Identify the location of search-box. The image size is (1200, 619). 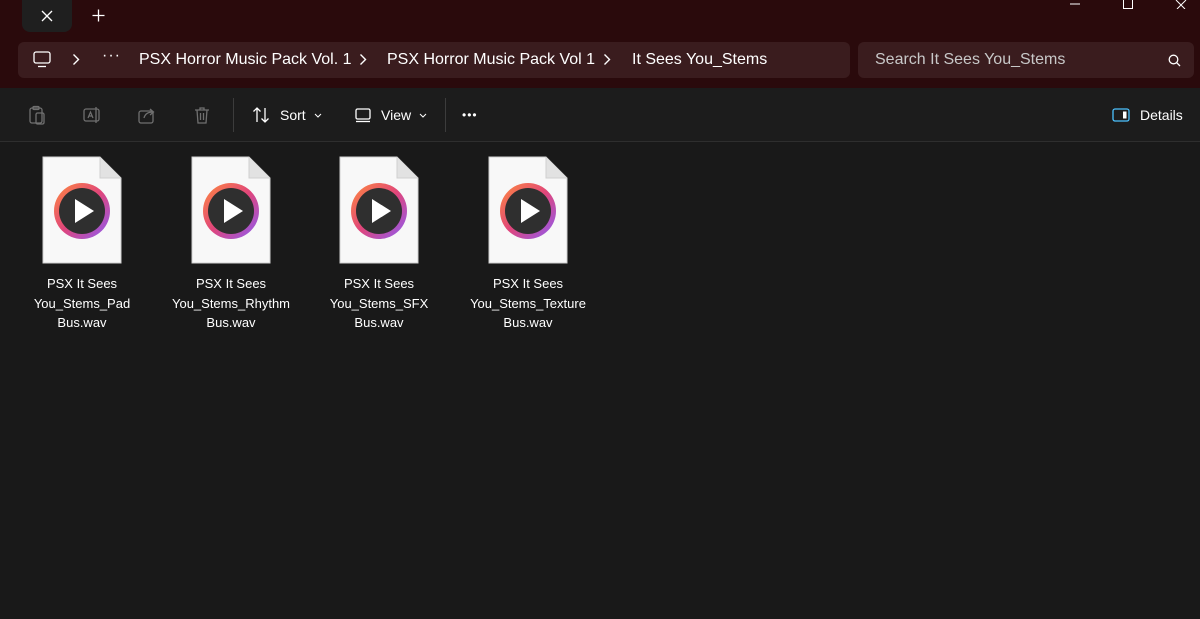
(1026, 60).